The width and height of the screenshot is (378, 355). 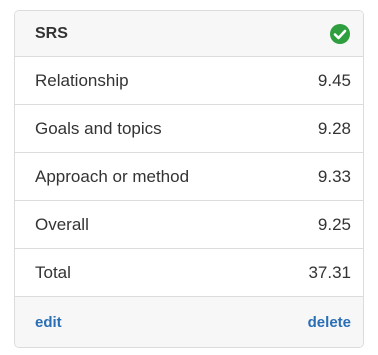 I want to click on score-label: Total, so click(x=53, y=272).